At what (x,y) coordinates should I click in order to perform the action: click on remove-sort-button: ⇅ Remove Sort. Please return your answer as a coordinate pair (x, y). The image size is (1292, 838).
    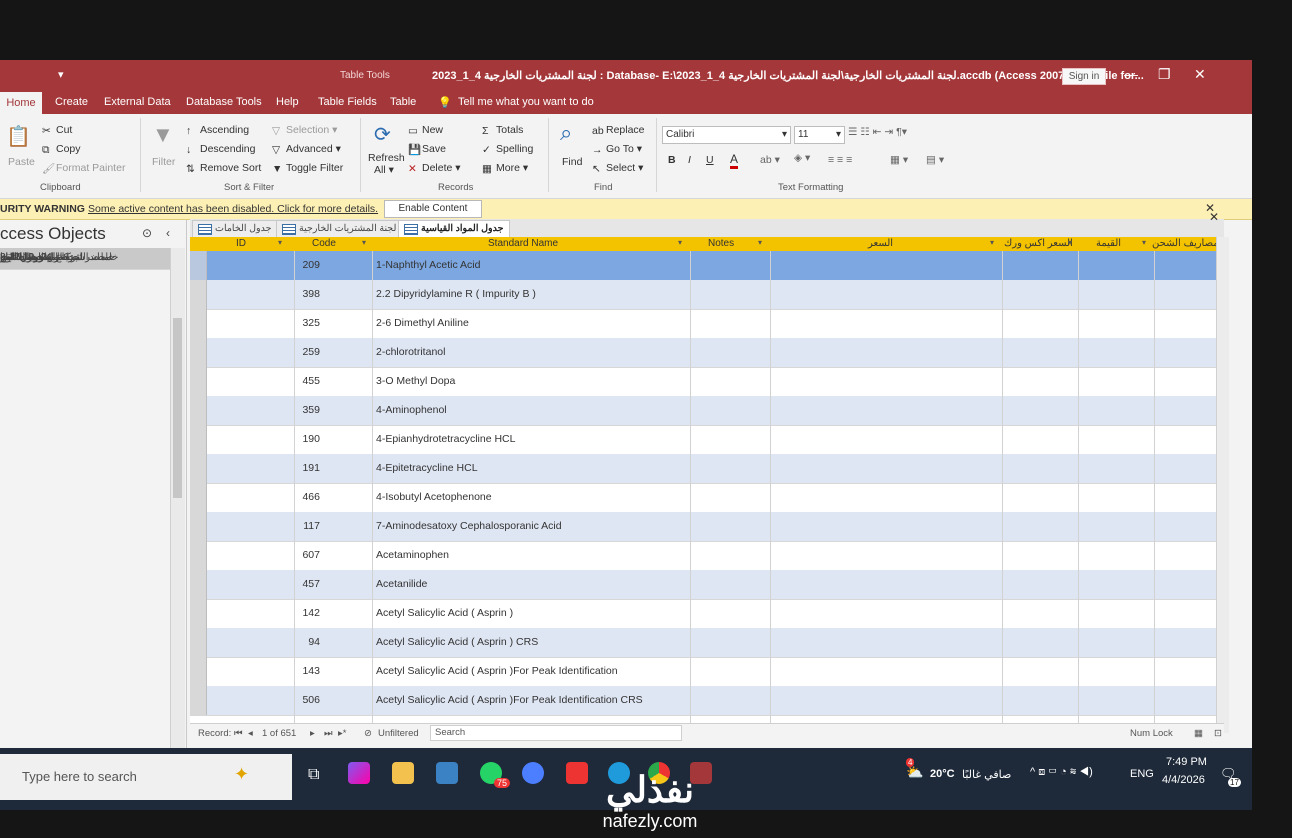
    Looking at the image, I should click on (223, 168).